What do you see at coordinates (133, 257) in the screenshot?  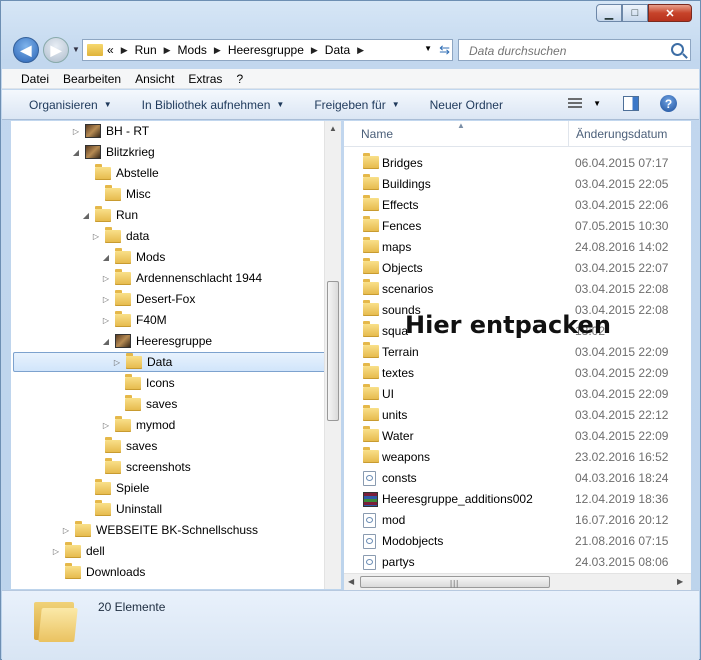 I see `tree-item: ◢ Mods` at bounding box center [133, 257].